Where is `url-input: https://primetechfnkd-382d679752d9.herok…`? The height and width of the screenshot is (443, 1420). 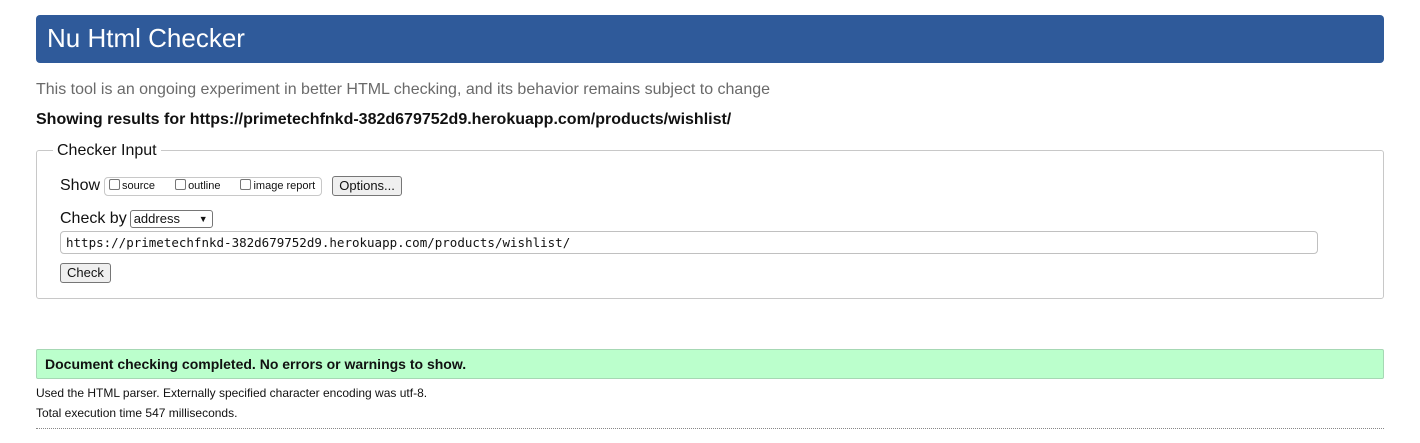 url-input: https://primetechfnkd-382d679752d9.herok… is located at coordinates (689, 242).